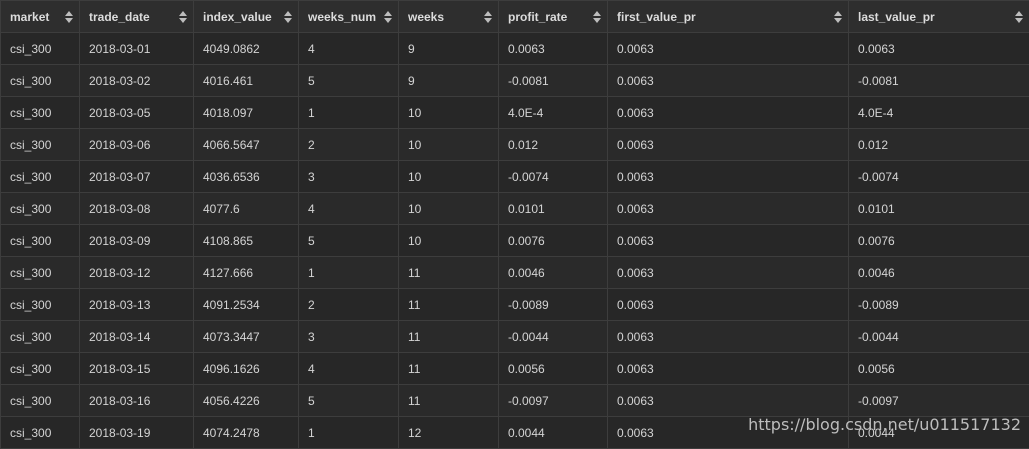  Describe the element at coordinates (246, 337) in the screenshot. I see `cell-index-value: 4073.3447` at that location.